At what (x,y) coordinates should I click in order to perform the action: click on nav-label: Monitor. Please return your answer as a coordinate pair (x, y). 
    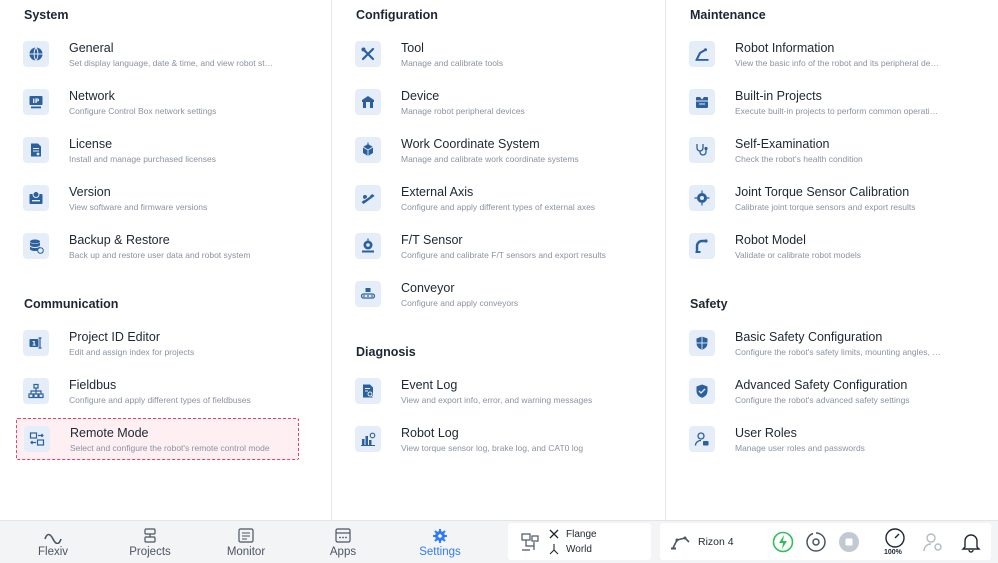
    Looking at the image, I should click on (246, 551).